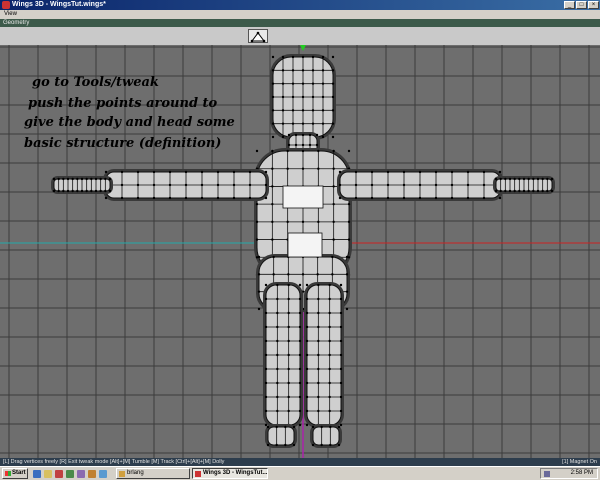 The width and height of the screenshot is (600, 480). I want to click on mesh-chest-highlight, so click(303, 197).